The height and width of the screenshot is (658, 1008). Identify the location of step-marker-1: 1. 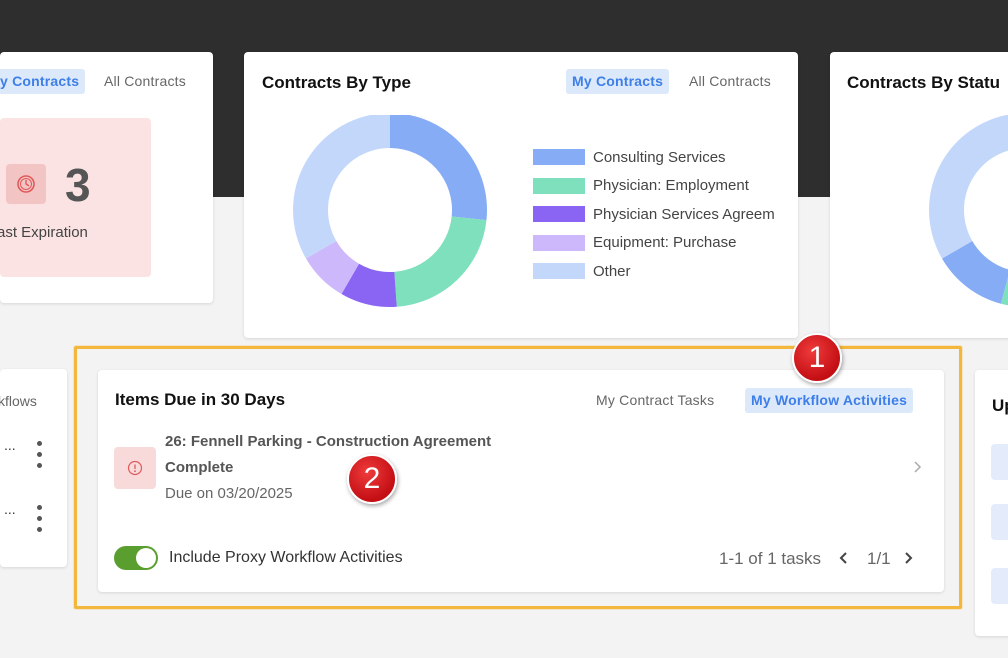
(817, 358).